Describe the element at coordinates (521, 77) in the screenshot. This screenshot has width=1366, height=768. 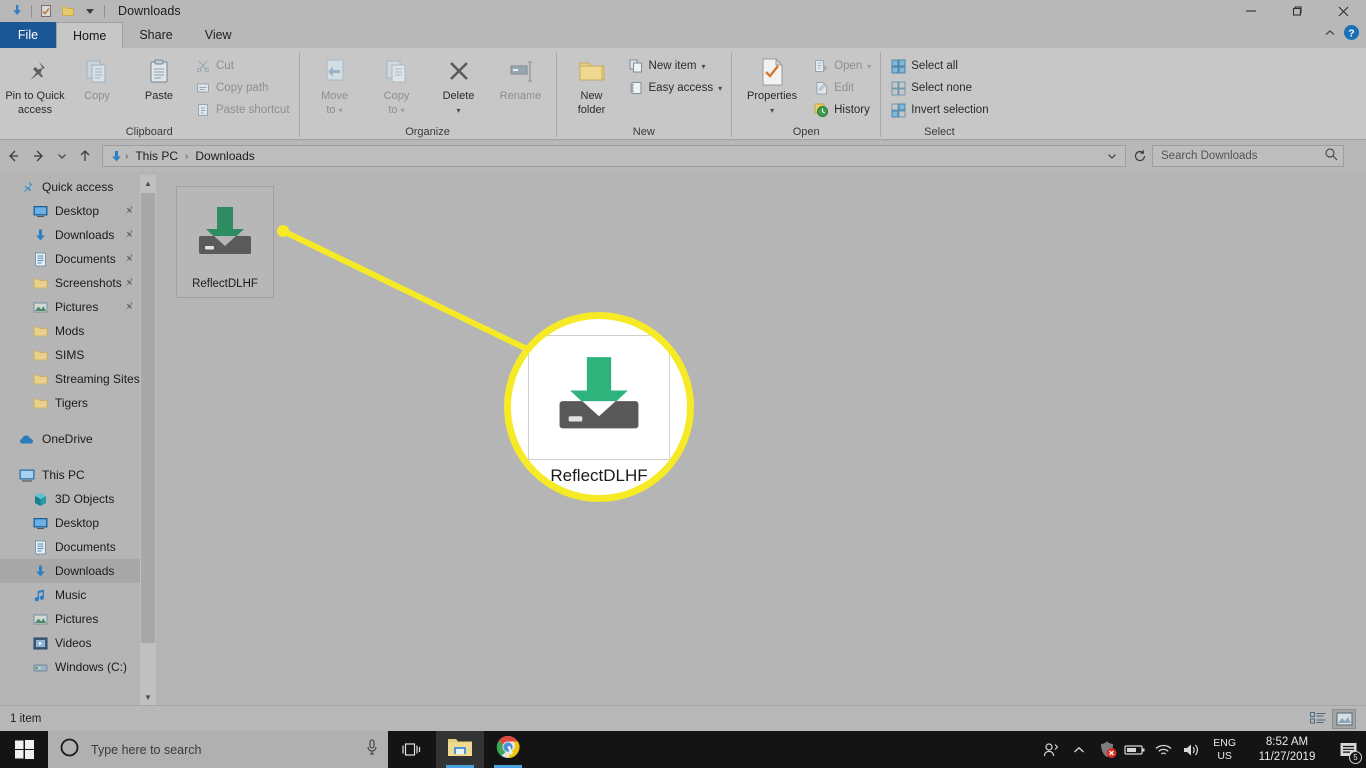
I see `rename-button: Rename` at that location.